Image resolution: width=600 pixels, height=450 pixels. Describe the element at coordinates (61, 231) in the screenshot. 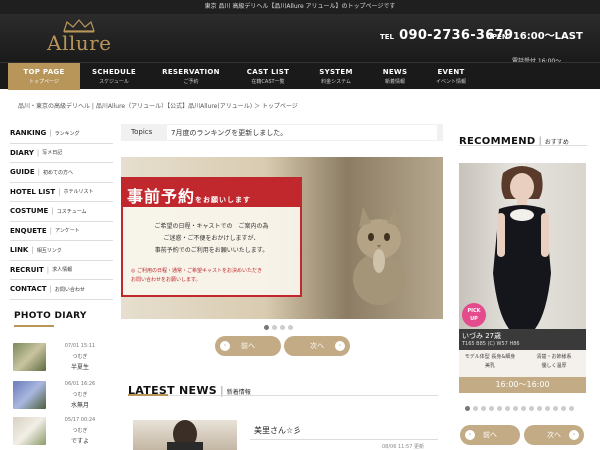

I see `sidebar-item-enquete: ENQUETE | アンケート` at that location.